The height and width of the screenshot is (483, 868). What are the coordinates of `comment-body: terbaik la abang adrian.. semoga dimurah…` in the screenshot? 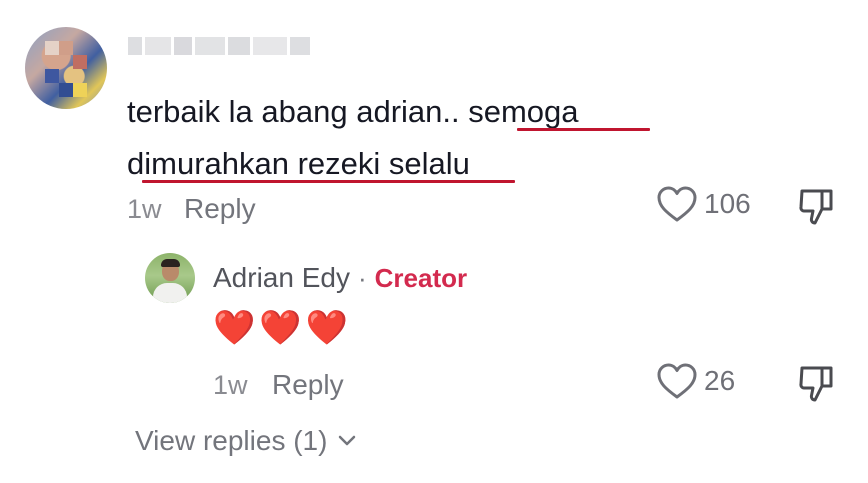 It's located at (417, 138).